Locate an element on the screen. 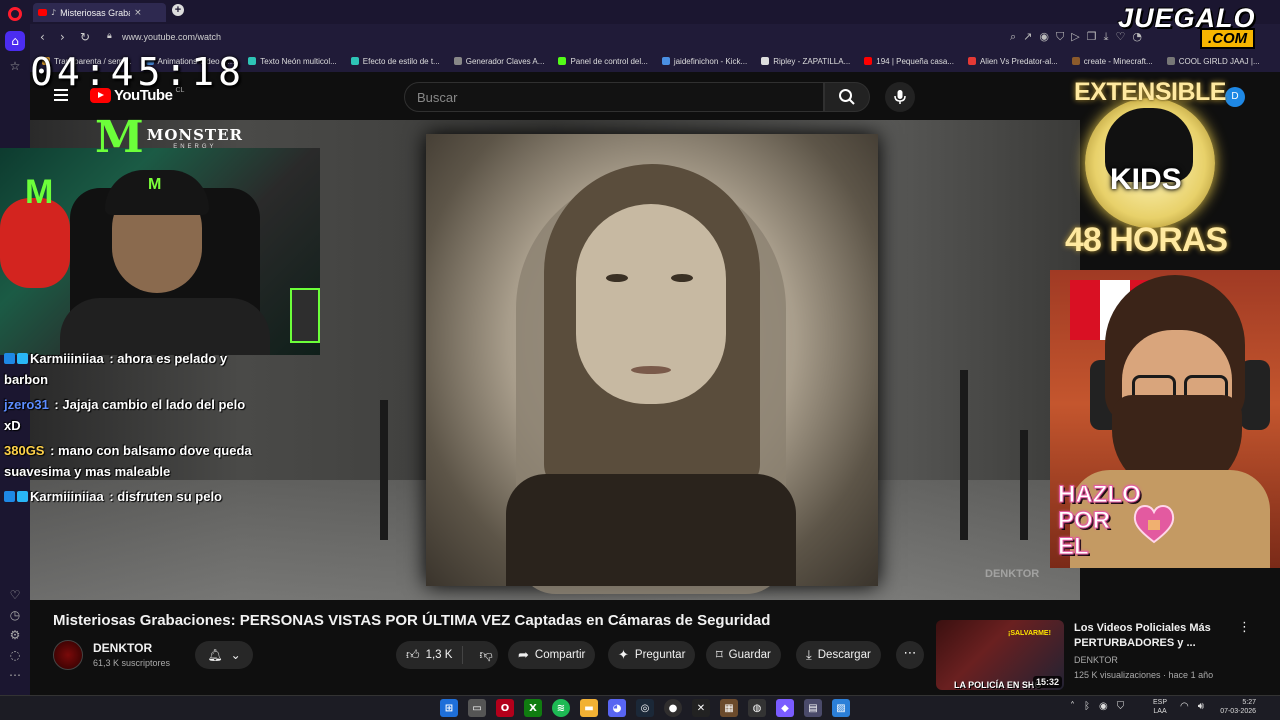  steam-tray-icon: ◉ is located at coordinates (1103, 706).